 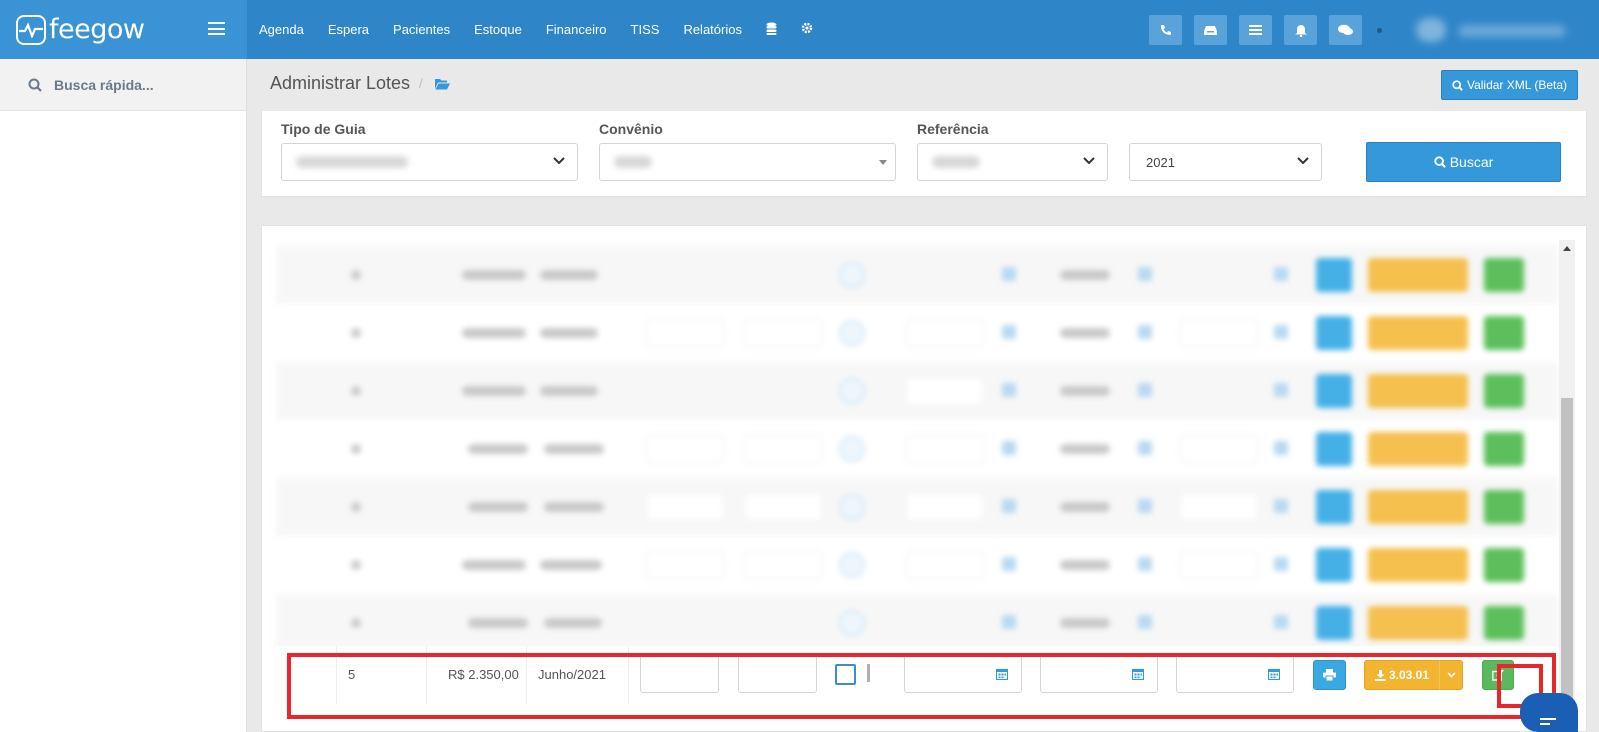 I want to click on referencia-select, so click(x=1012, y=162).